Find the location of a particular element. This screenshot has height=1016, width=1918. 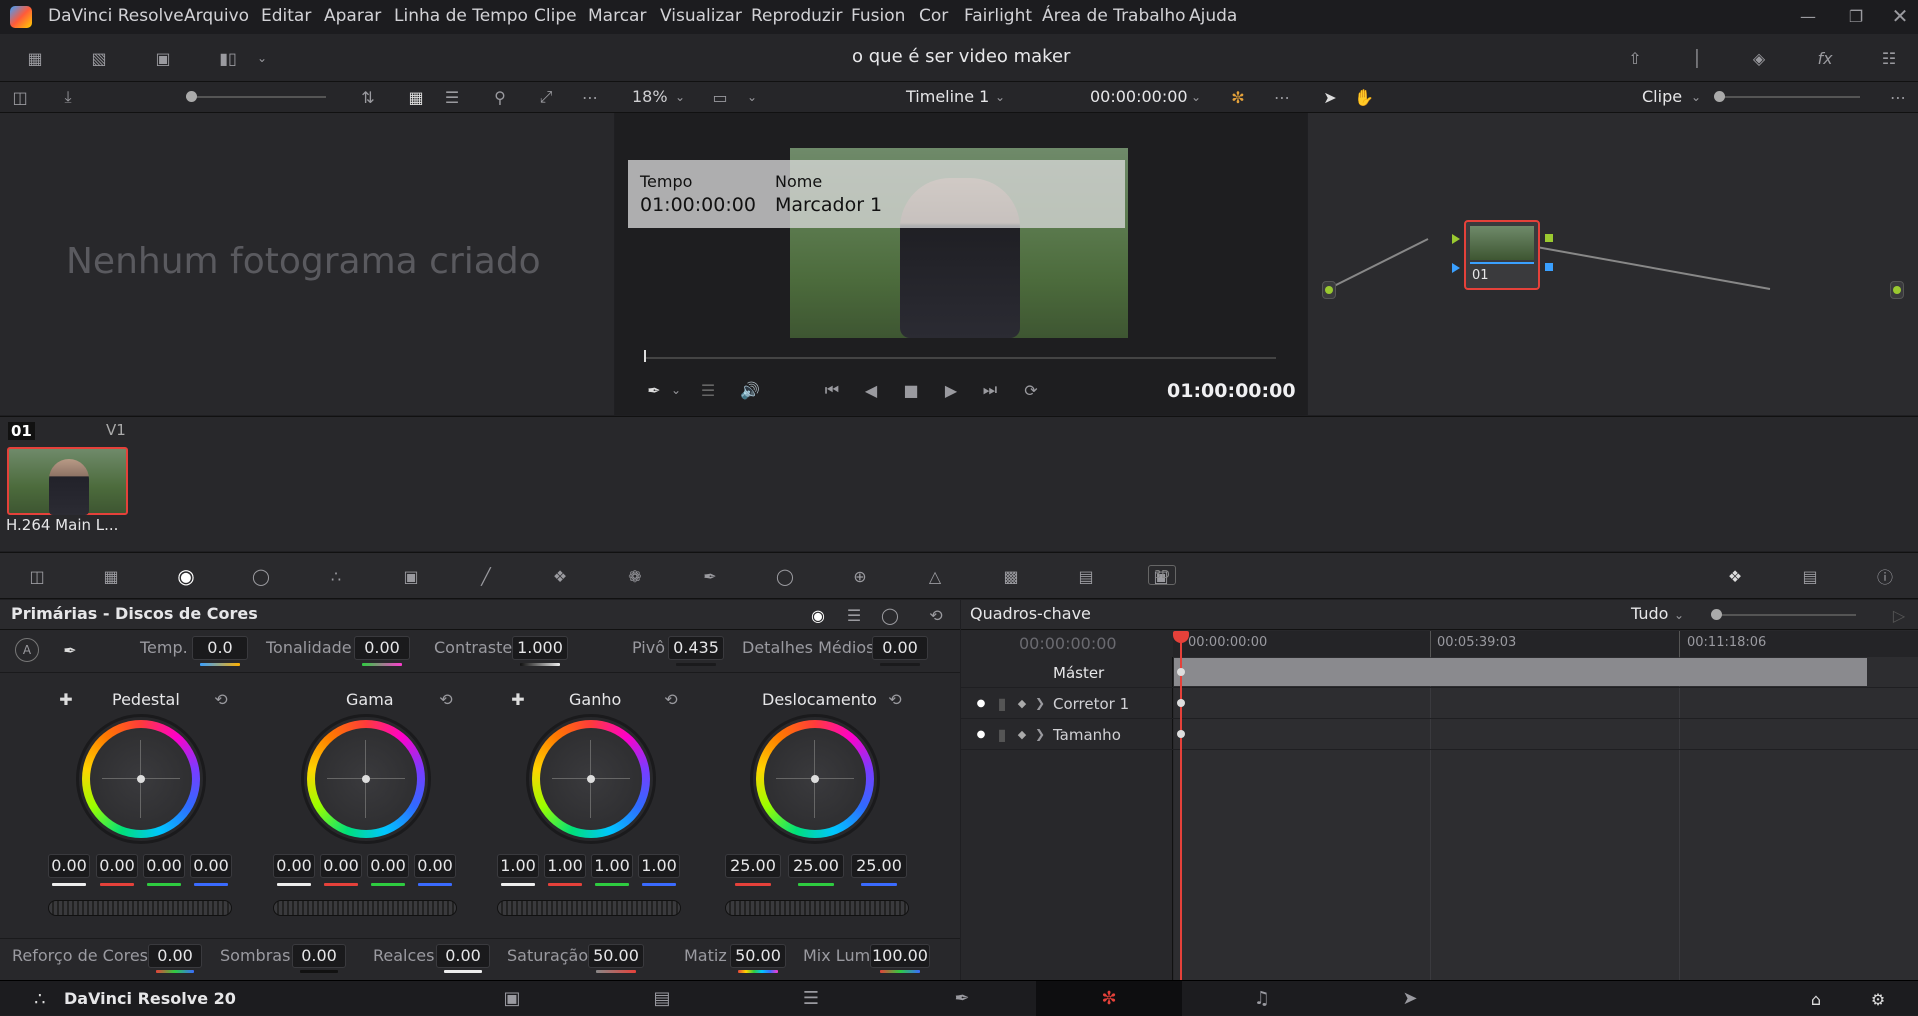

qualifier-icon: ✒ is located at coordinates (710, 576).